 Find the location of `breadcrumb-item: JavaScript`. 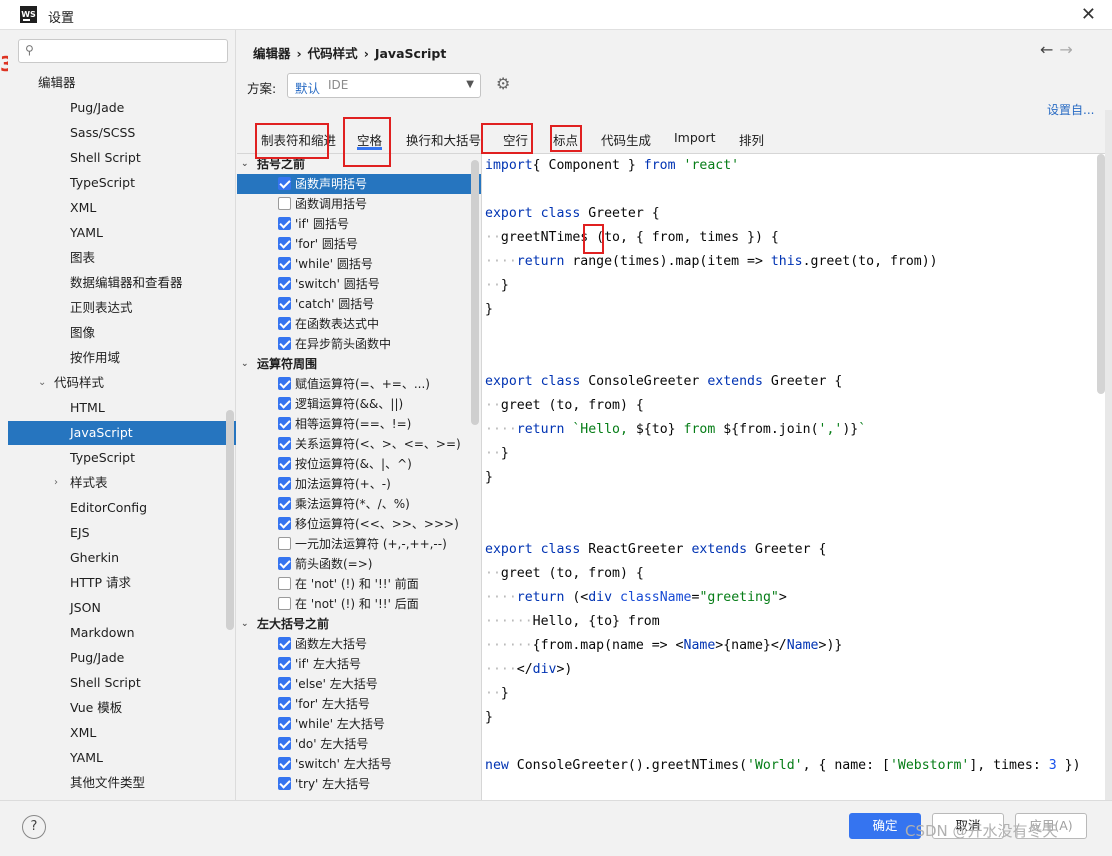

breadcrumb-item: JavaScript is located at coordinates (410, 53).